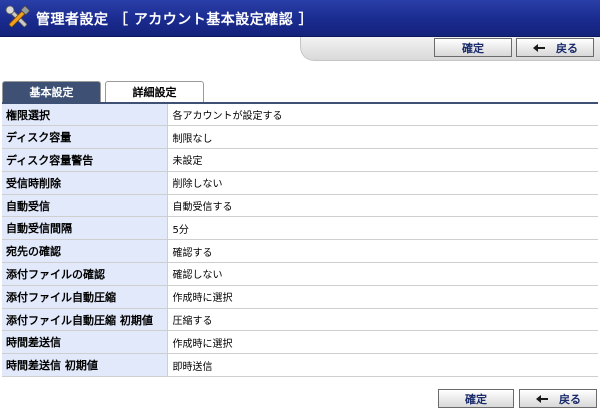  Describe the element at coordinates (85, 320) in the screenshot. I see `setting-label: 添付ファイル自動圧縮 初期値` at that location.